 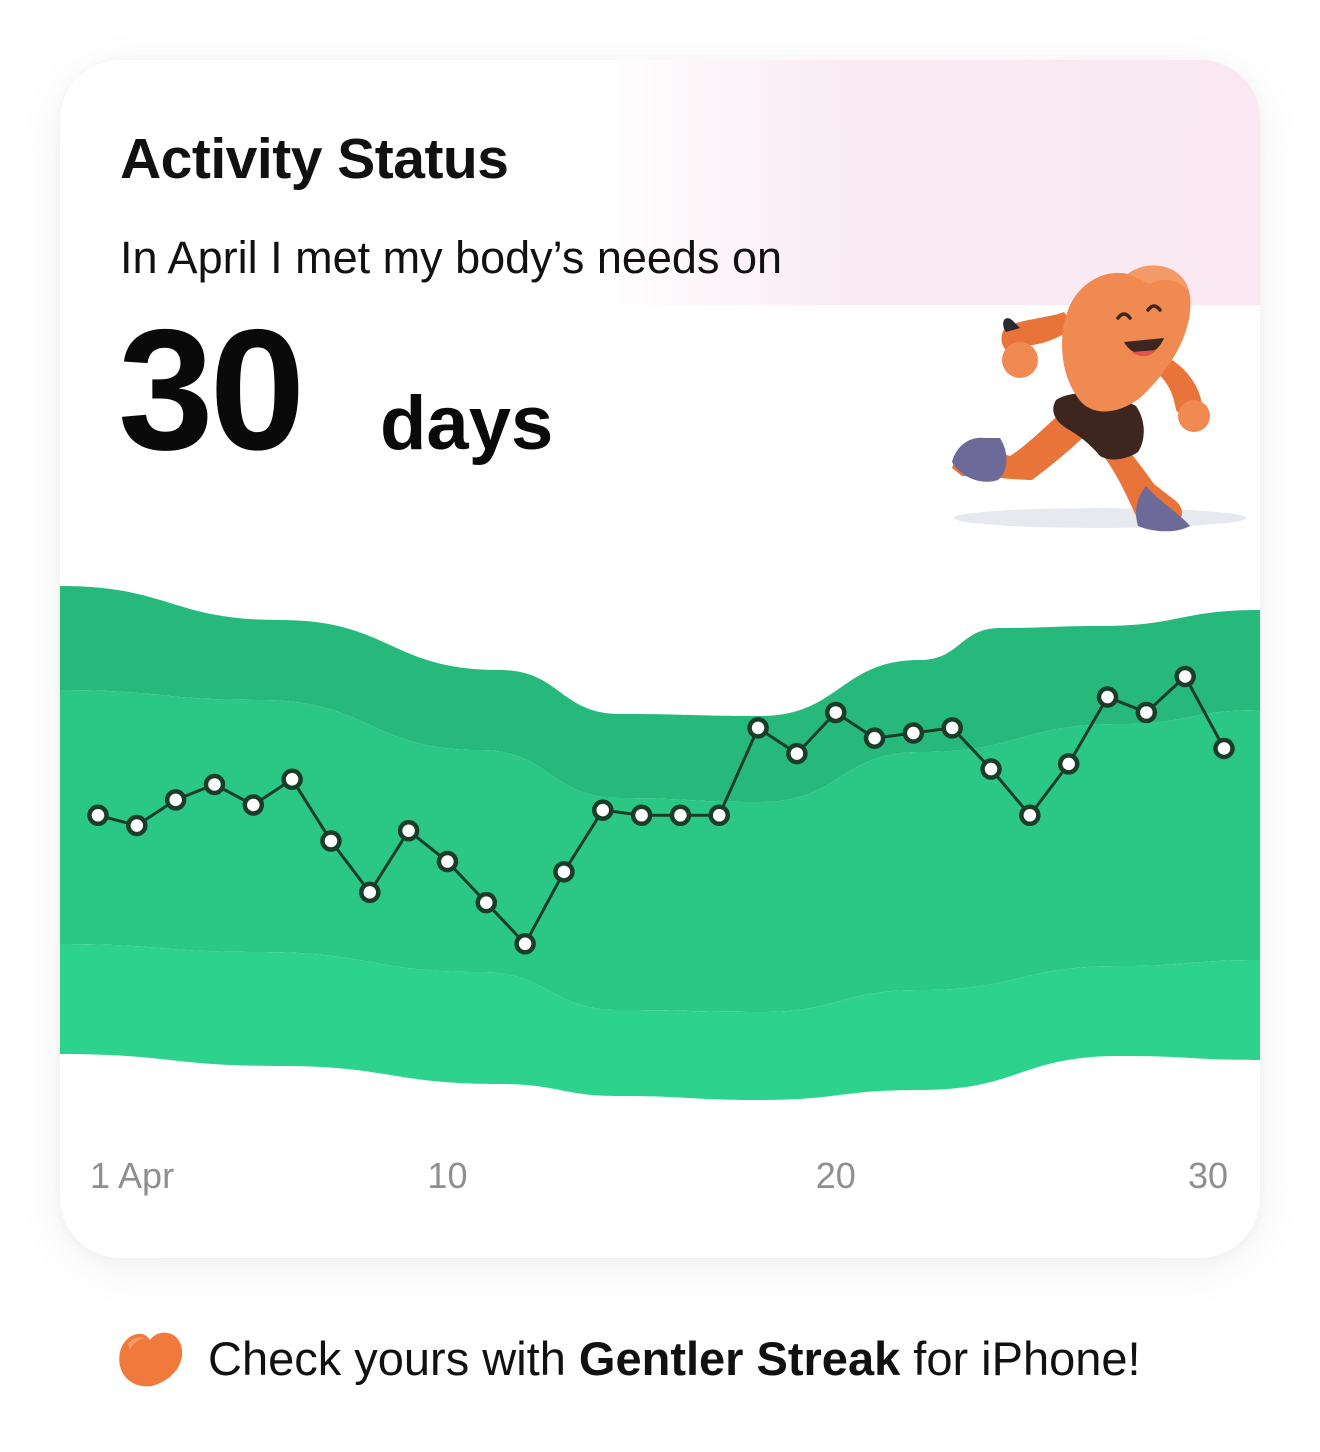 I want to click on days-unit: days, so click(x=467, y=423).